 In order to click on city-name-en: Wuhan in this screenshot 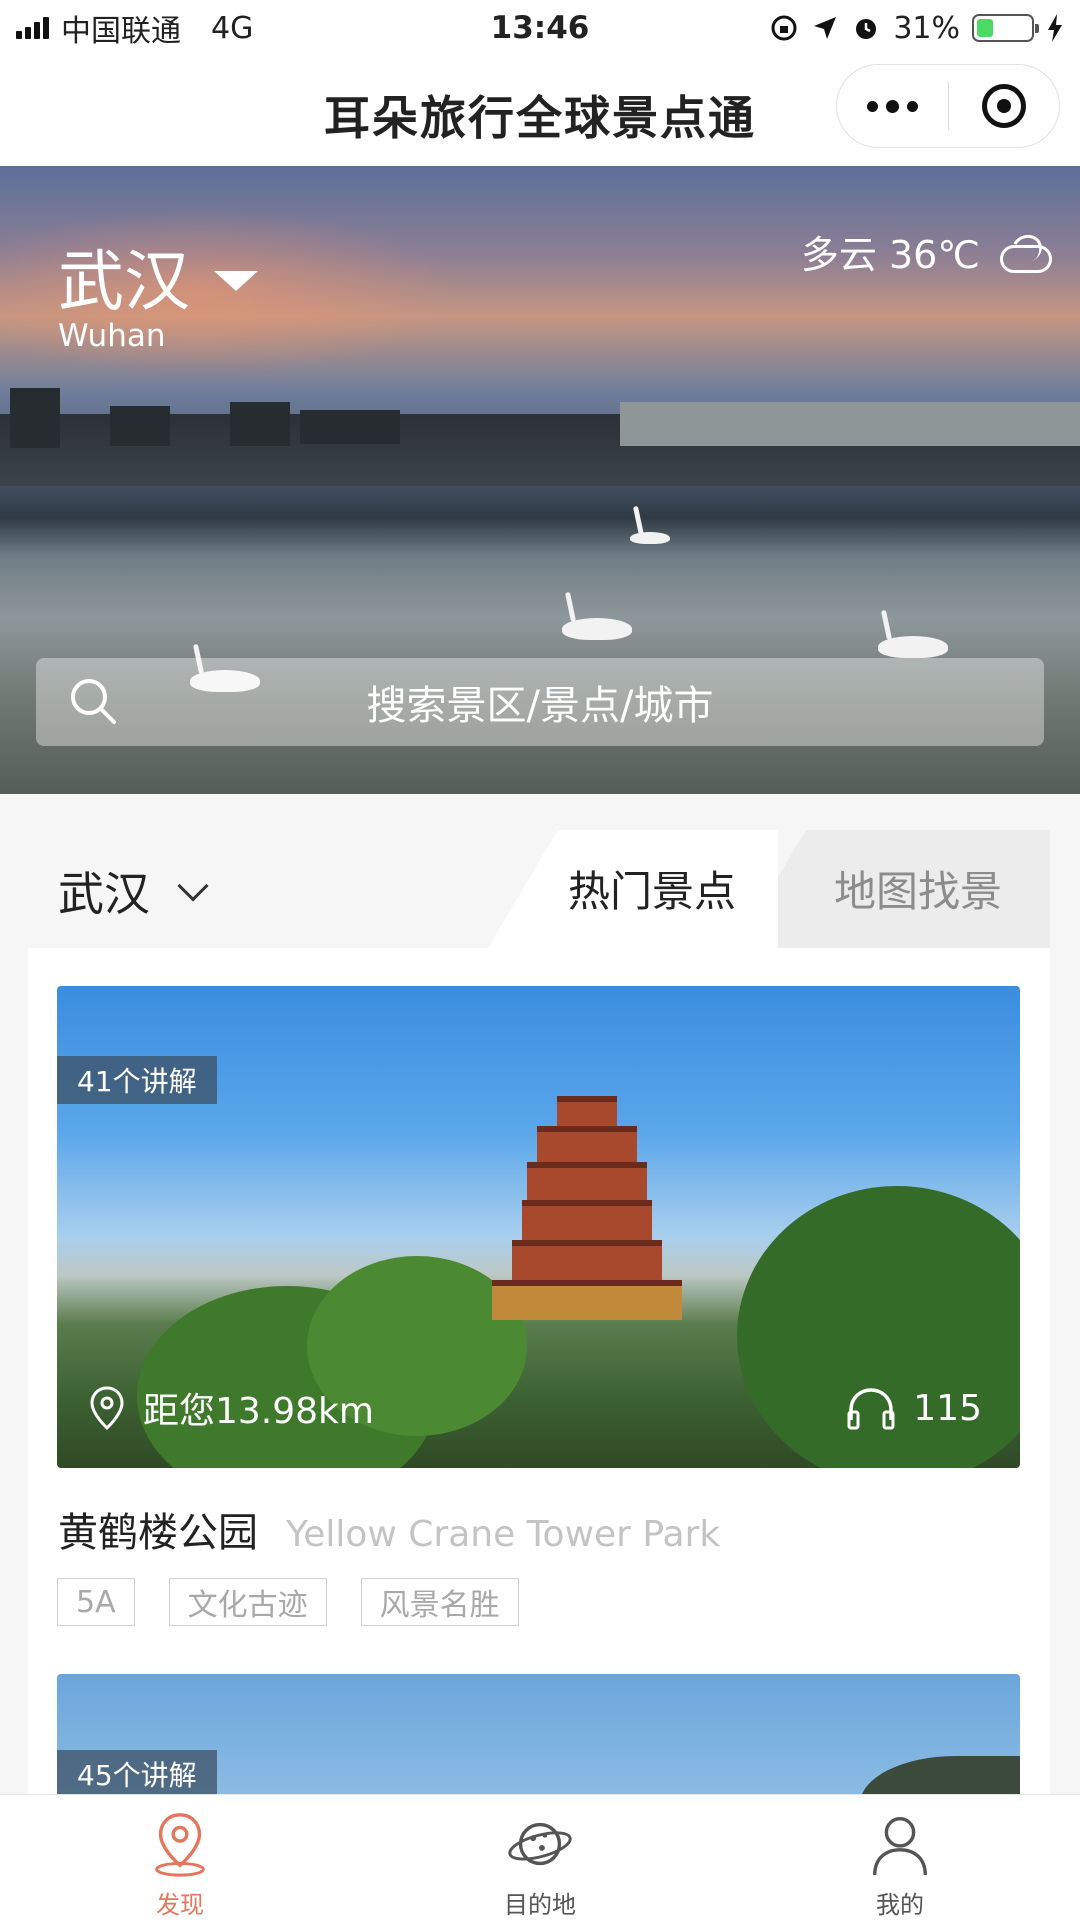, I will do `click(112, 336)`.